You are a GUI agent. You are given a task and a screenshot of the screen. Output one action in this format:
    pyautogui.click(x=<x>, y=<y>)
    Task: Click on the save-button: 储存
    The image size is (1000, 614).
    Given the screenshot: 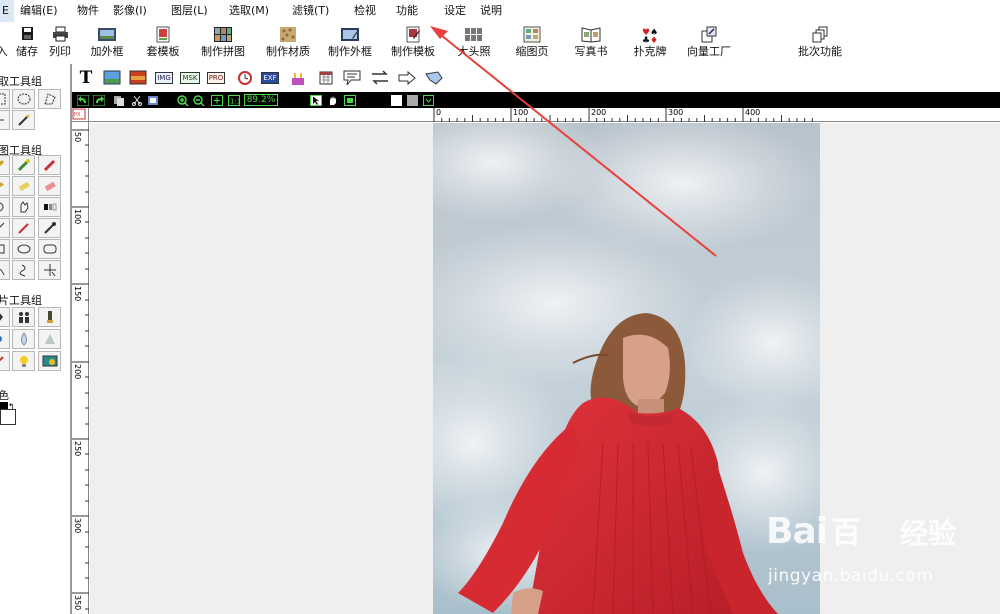 What is the action you would take?
    pyautogui.click(x=27, y=44)
    